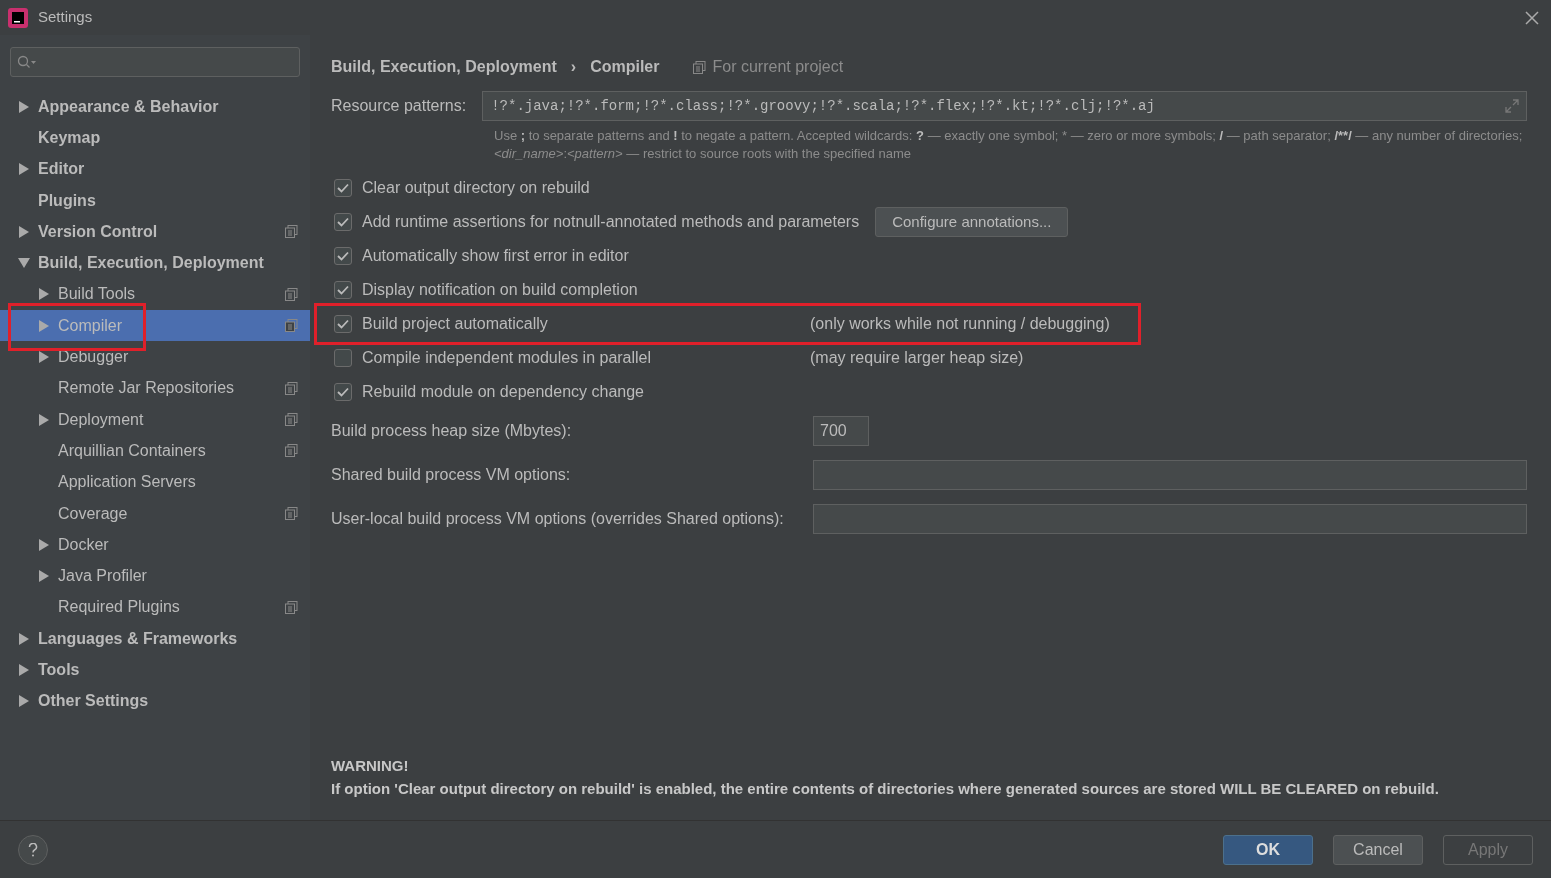  Describe the element at coordinates (1378, 849) in the screenshot. I see `dialog-button: Cancel` at that location.